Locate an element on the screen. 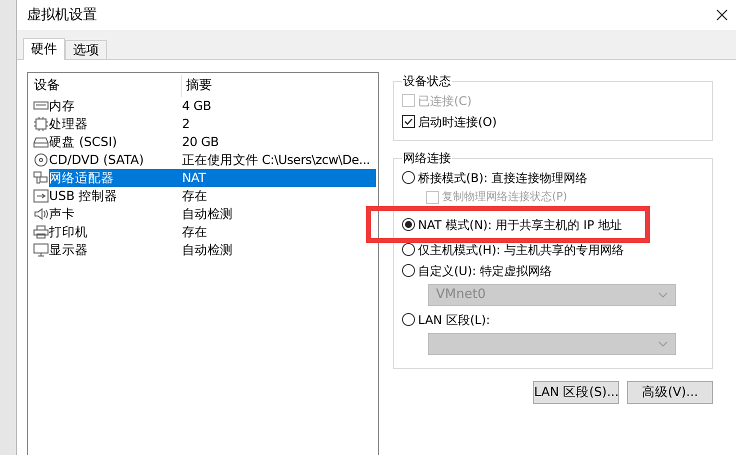 The width and height of the screenshot is (736, 455). device-row: 网络适配器 NAT is located at coordinates (212, 178).